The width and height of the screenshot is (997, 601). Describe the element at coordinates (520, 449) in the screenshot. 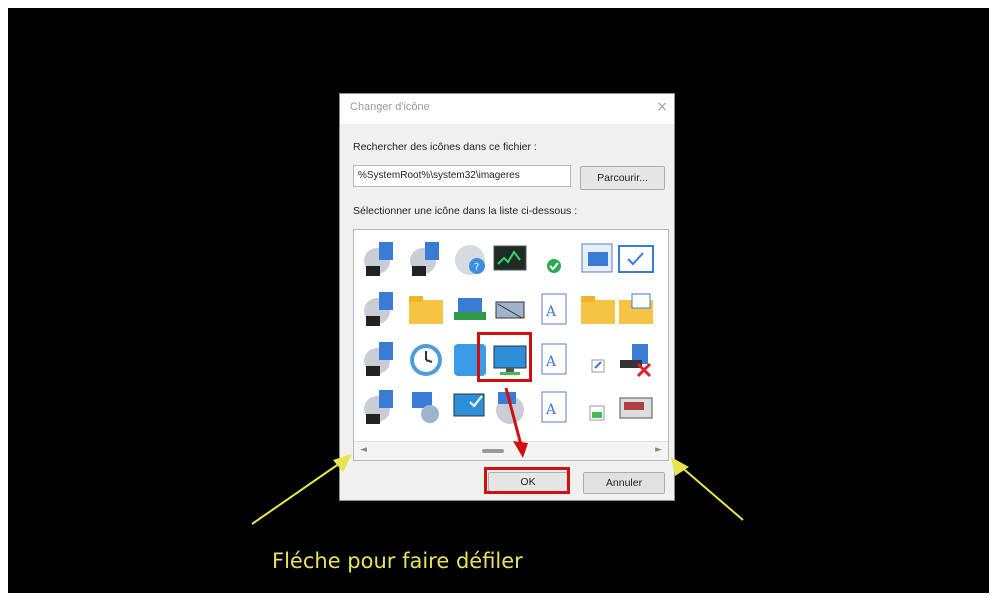

I see `red-arrow-head` at that location.